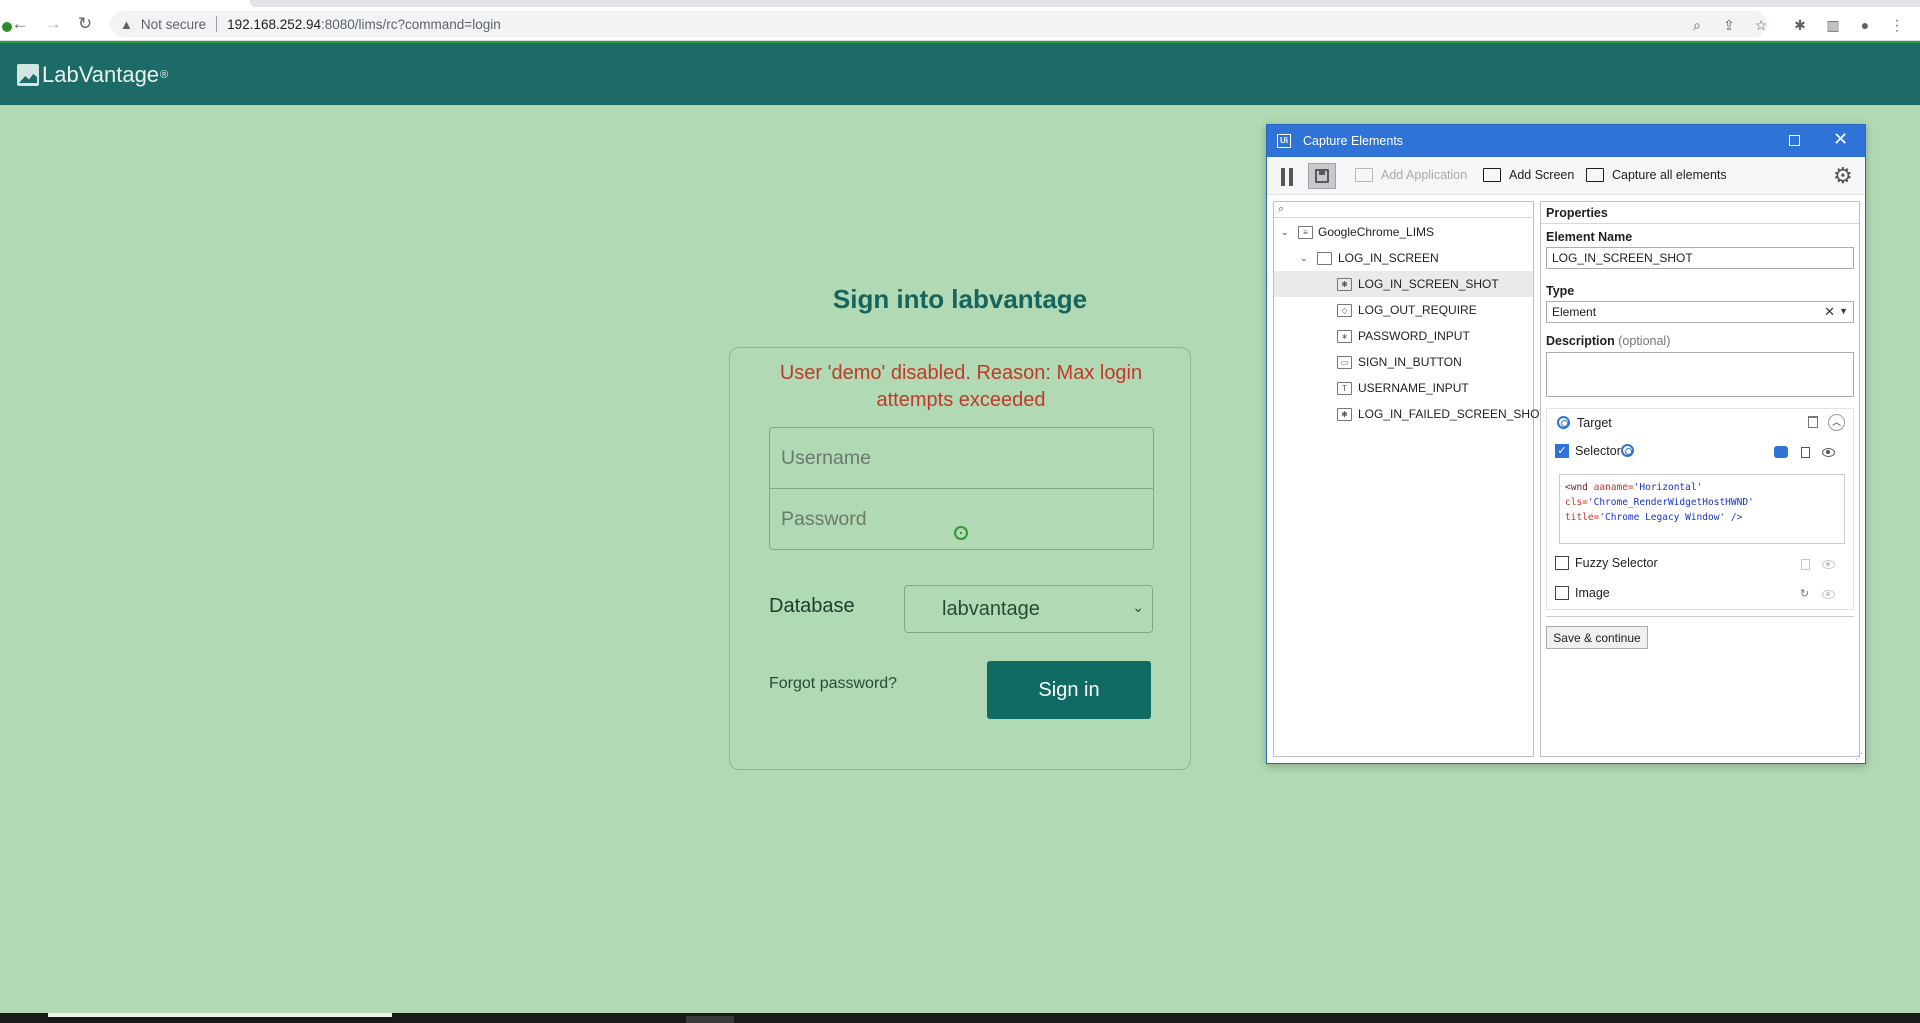  I want to click on app-header: LabVantage ®, so click(960, 73).